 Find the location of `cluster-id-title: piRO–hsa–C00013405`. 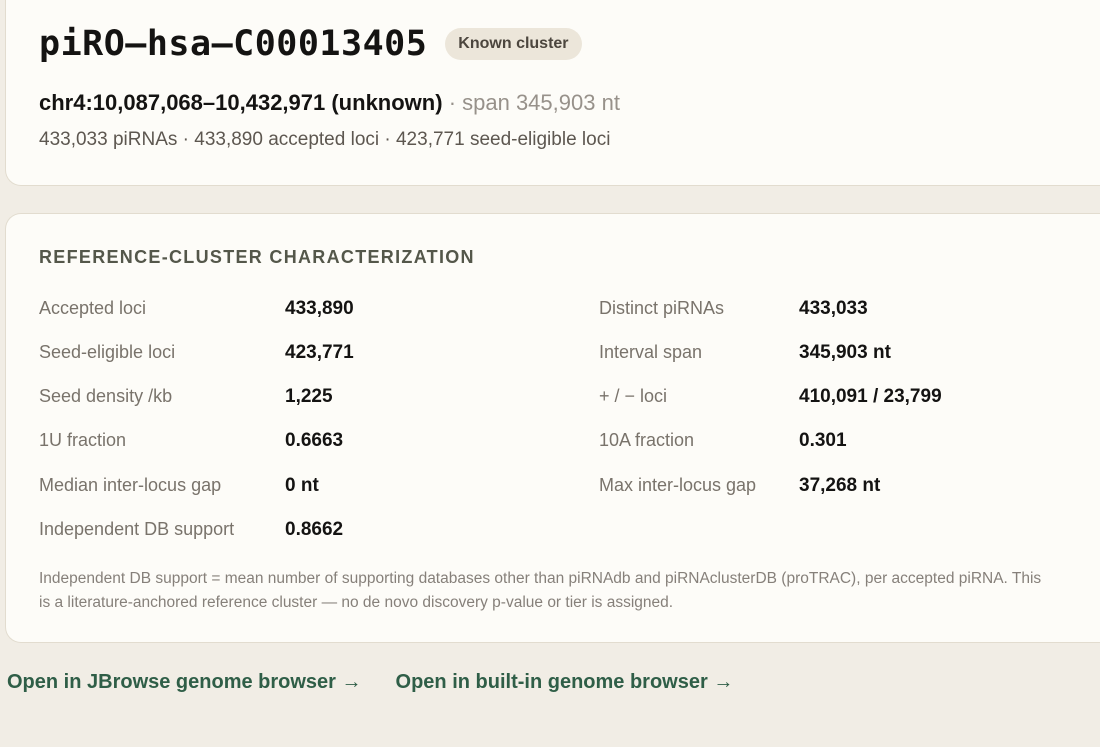

cluster-id-title: piRO–hsa–C00013405 is located at coordinates (233, 44).